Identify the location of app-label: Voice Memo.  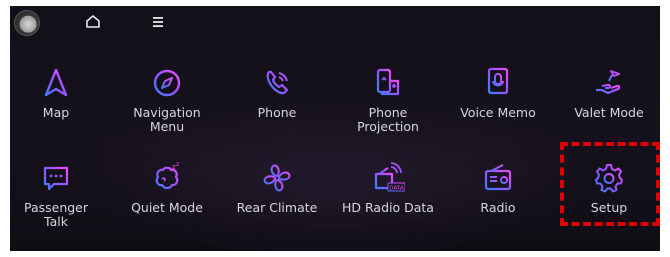
(498, 112).